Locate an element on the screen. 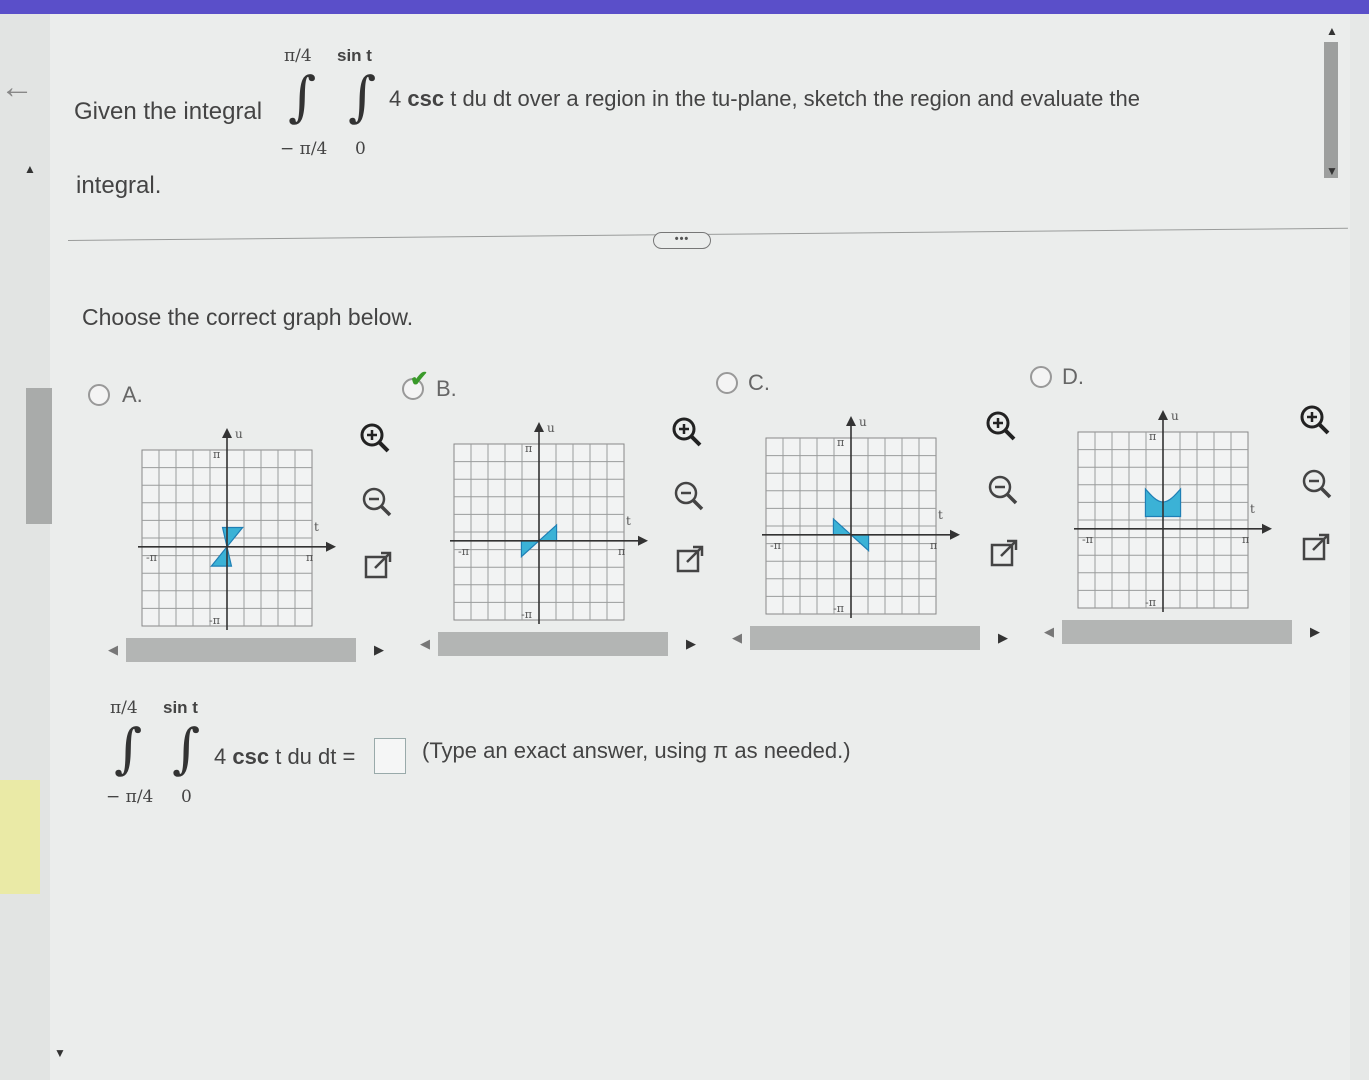  graph-option-b: u t π π -π -π is located at coordinates (551, 524).